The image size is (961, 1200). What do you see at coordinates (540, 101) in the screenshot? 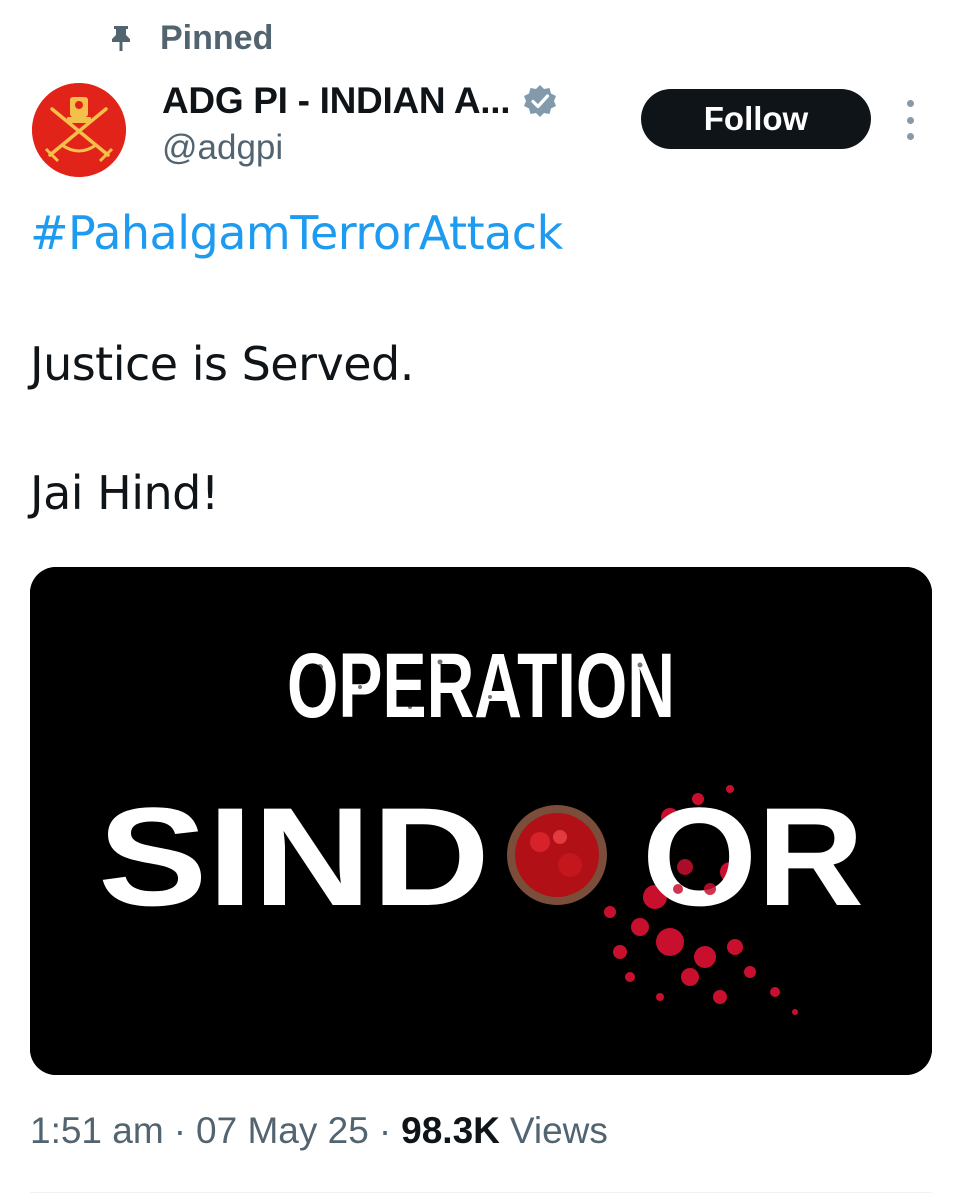
I see `verified-badge-icon` at bounding box center [540, 101].